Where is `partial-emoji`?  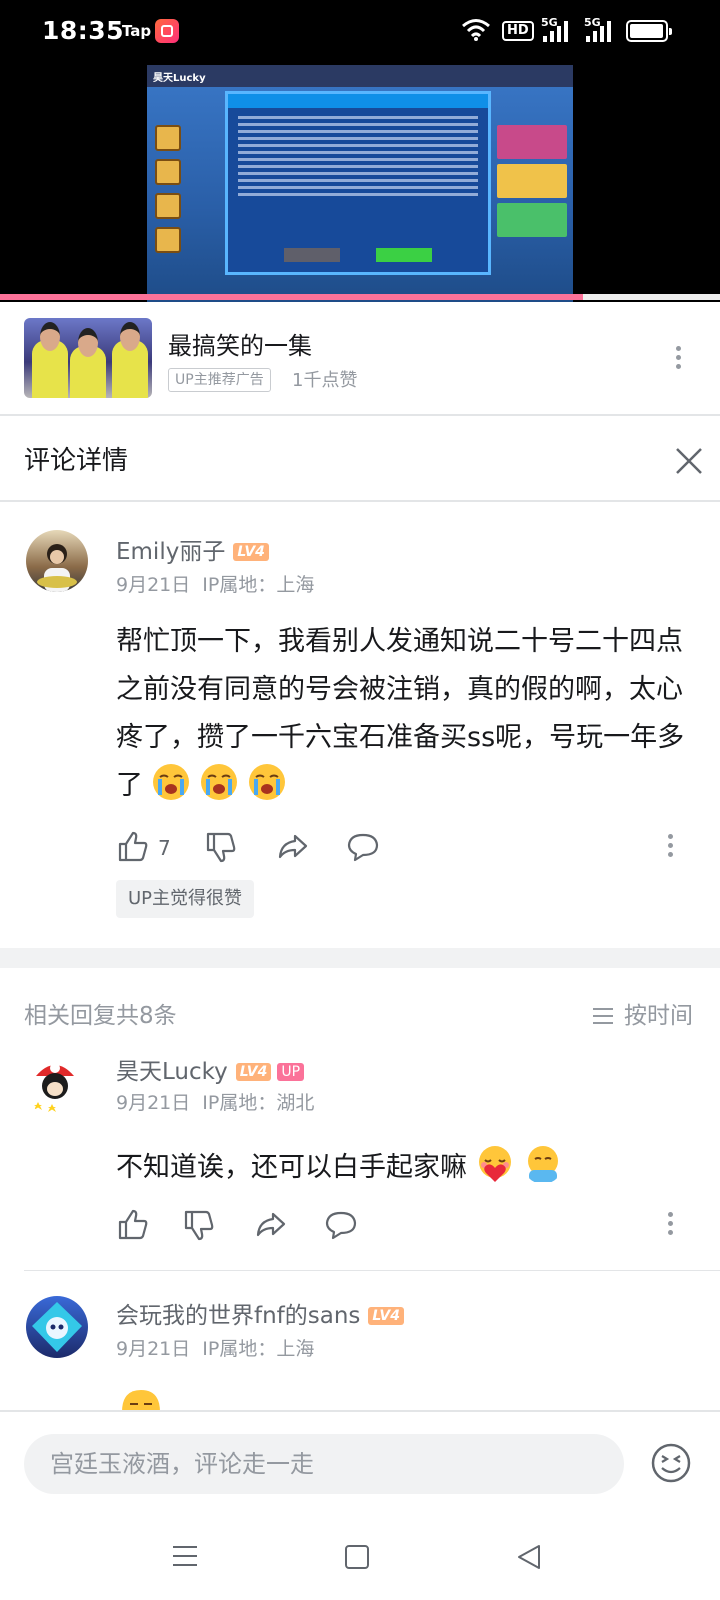
partial-emoji is located at coordinates (141, 1401).